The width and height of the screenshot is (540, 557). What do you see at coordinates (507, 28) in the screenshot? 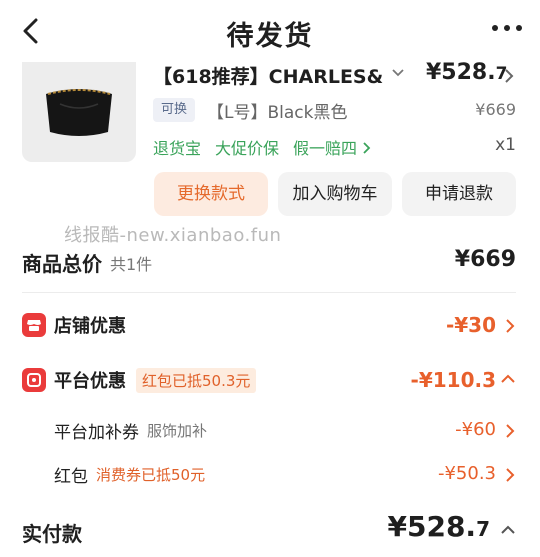
I see `more-dots-icon` at bounding box center [507, 28].